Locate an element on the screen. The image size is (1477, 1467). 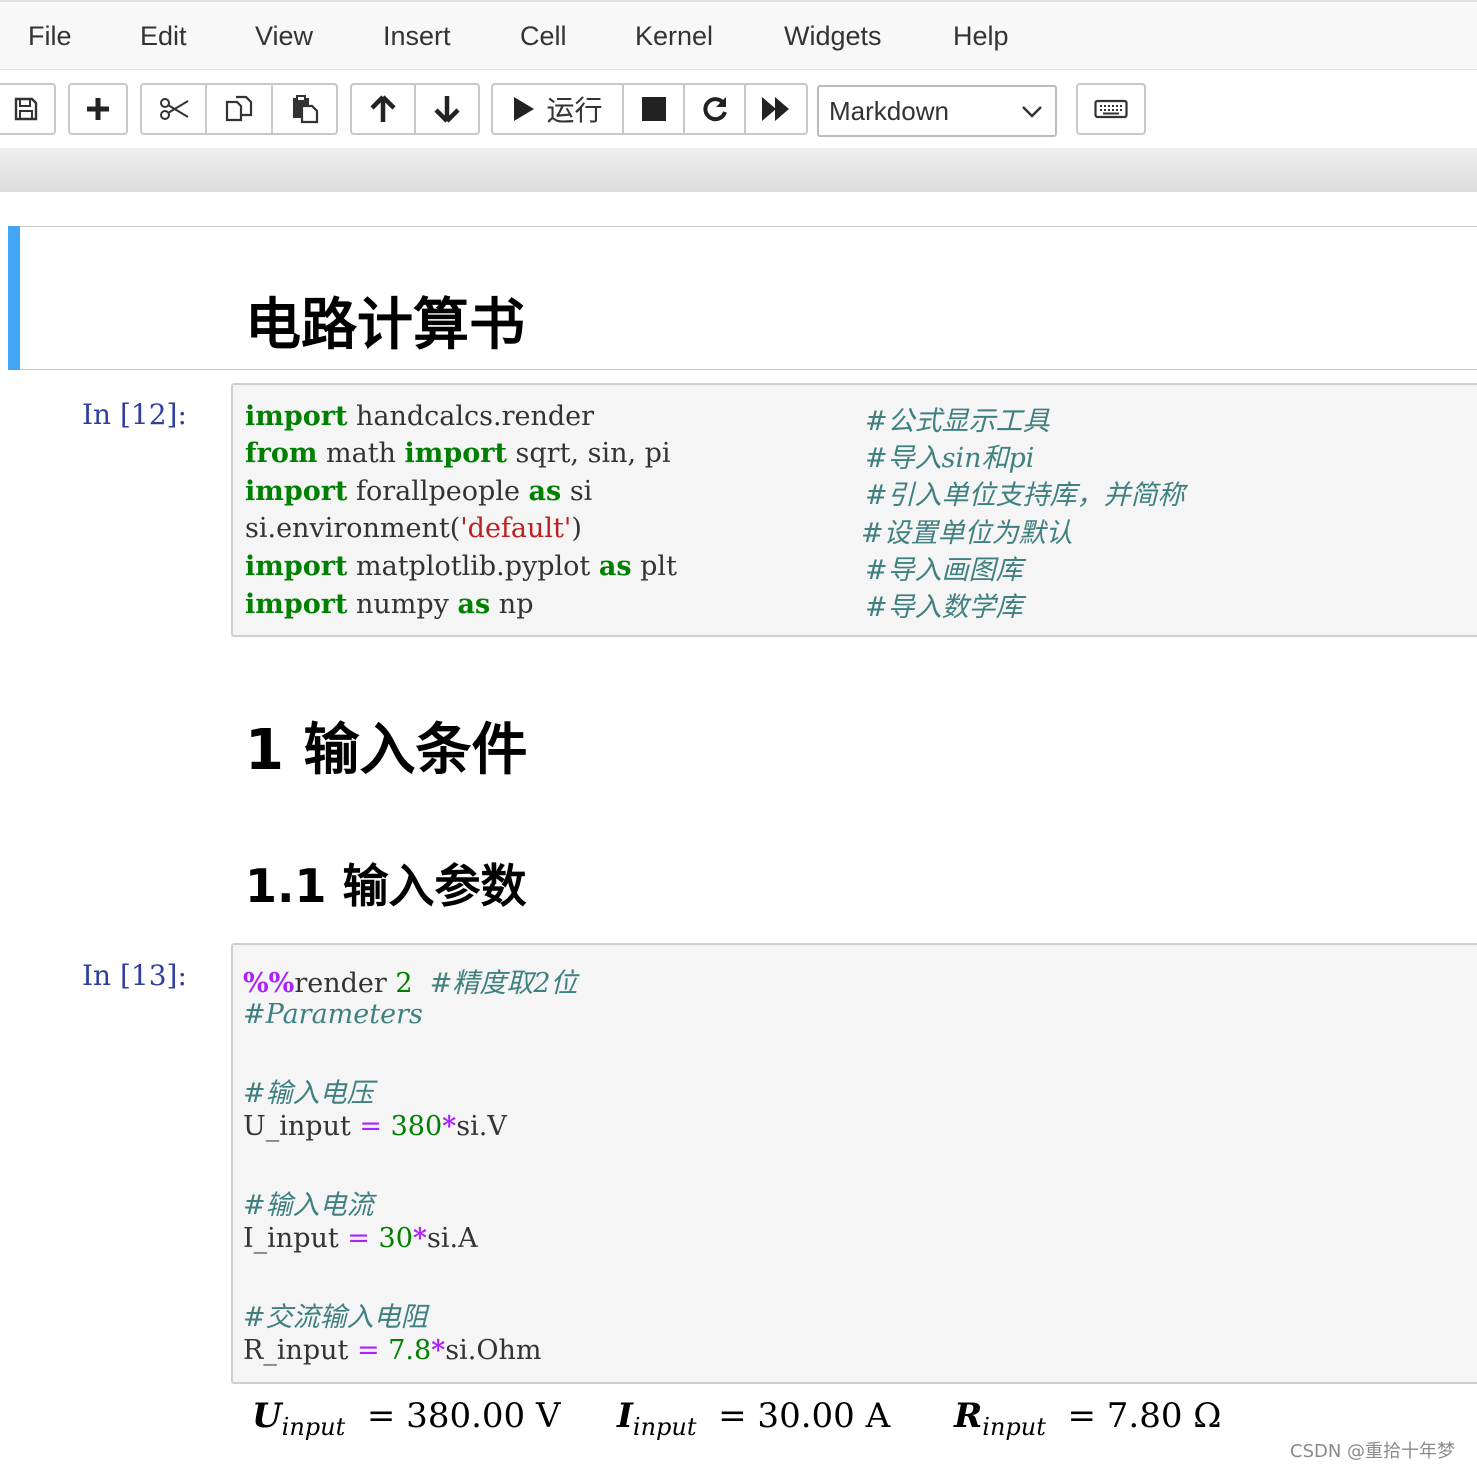
restart-icon is located at coordinates (714, 109).